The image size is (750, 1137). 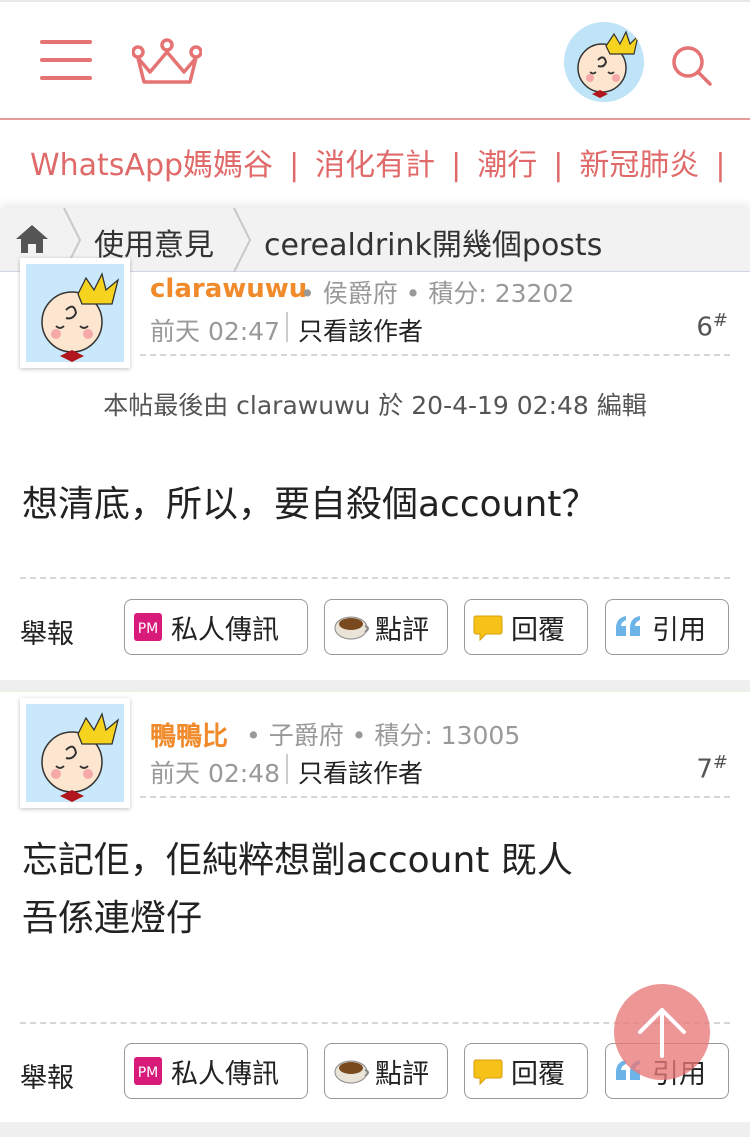 I want to click on tag-whatsapp: WhatsApp媽媽谷, so click(x=151, y=162).